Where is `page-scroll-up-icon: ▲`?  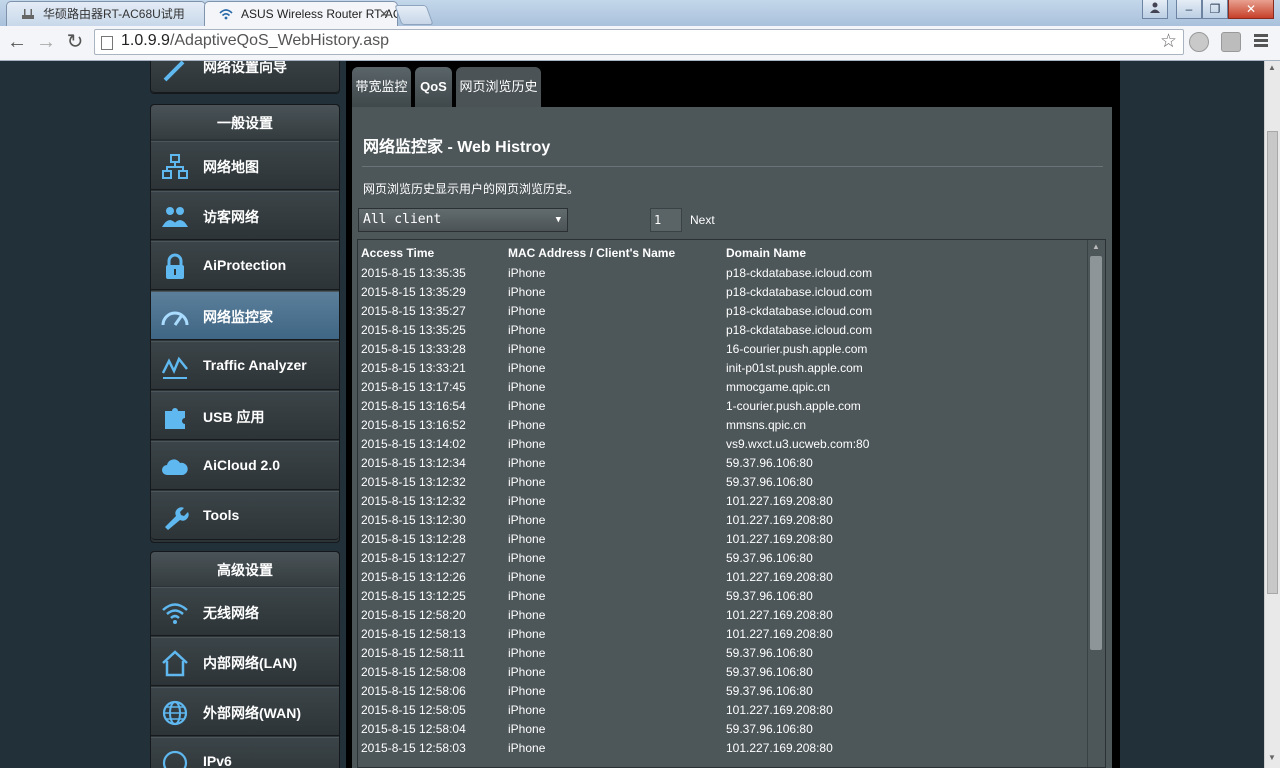
page-scroll-up-icon: ▲ is located at coordinates (1272, 67).